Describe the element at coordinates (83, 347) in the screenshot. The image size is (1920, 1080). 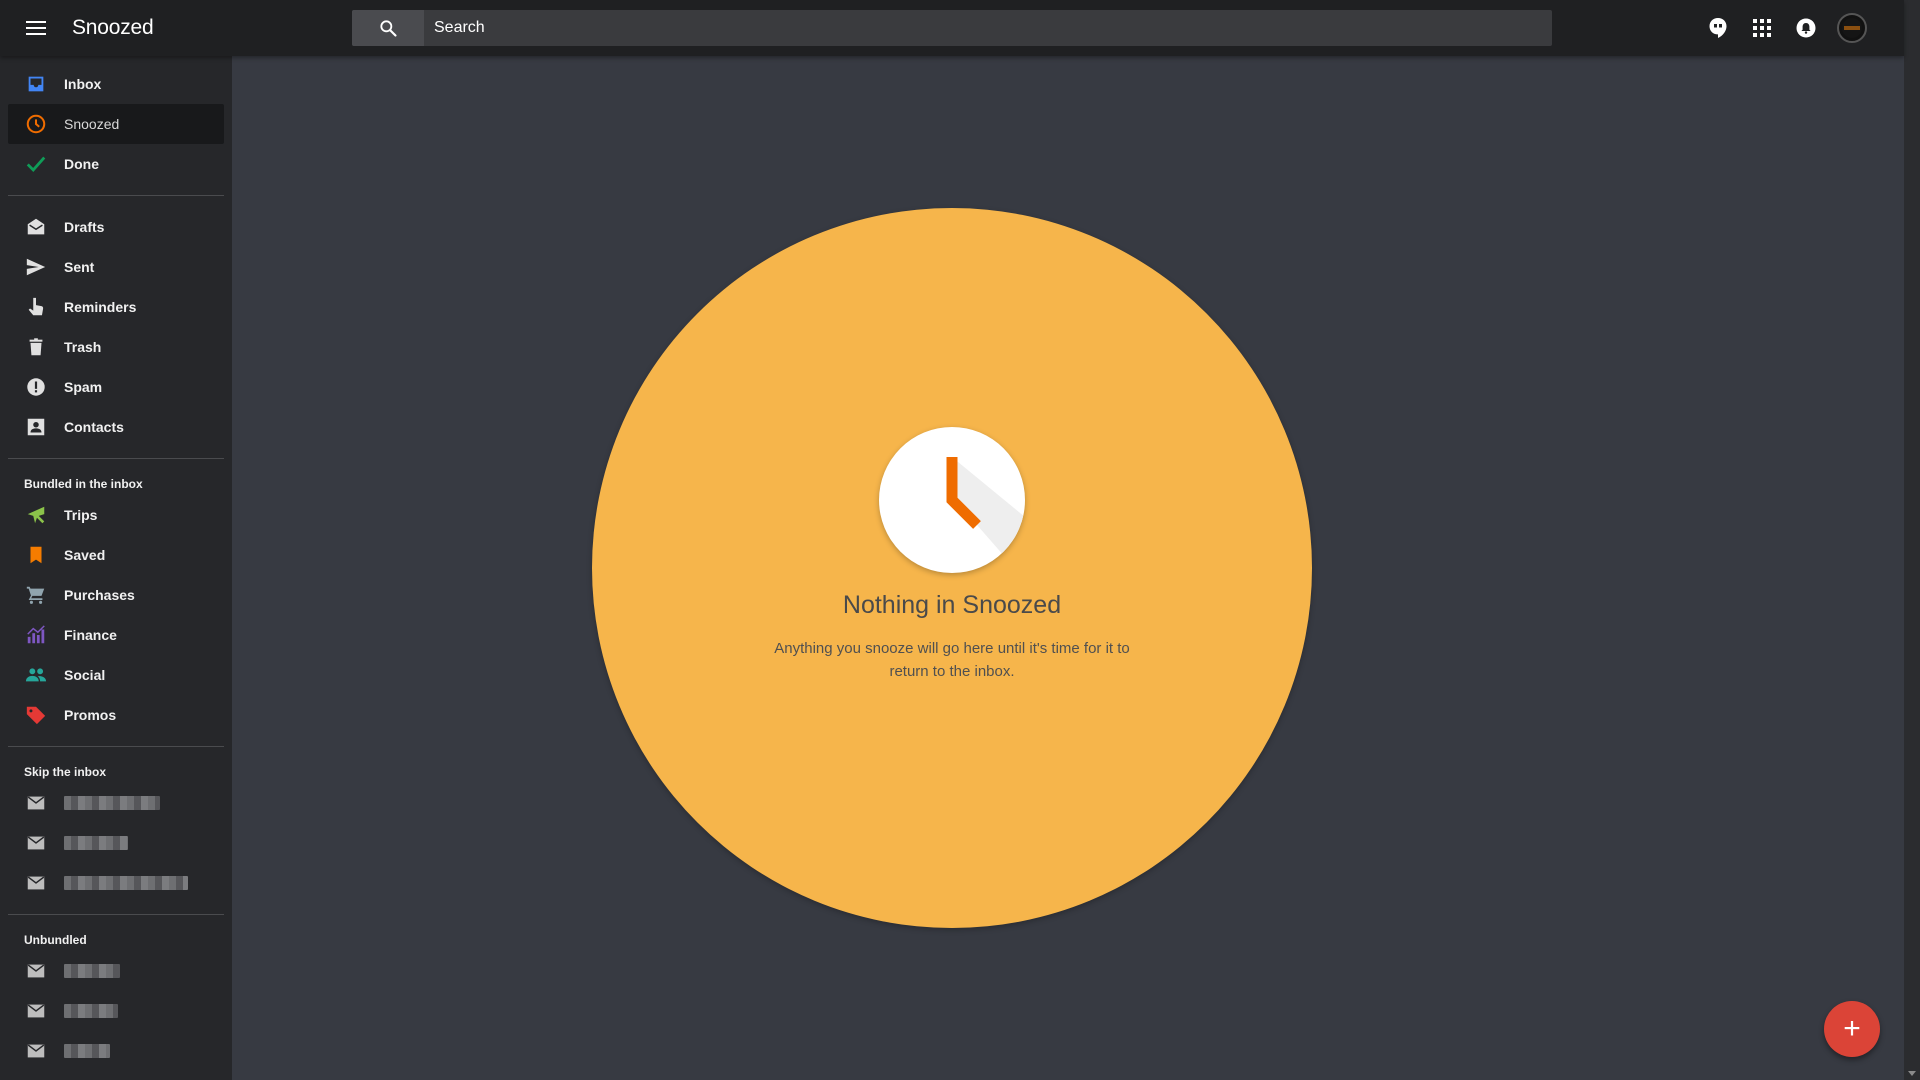
I see `sidebar-item-label: Trash` at that location.